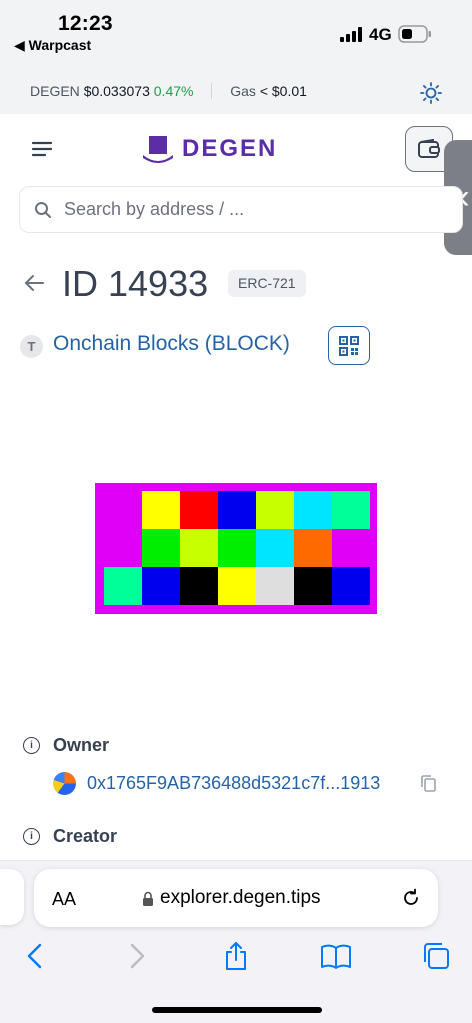  Describe the element at coordinates (12, 897) in the screenshot. I see `previous-tab-preview` at that location.